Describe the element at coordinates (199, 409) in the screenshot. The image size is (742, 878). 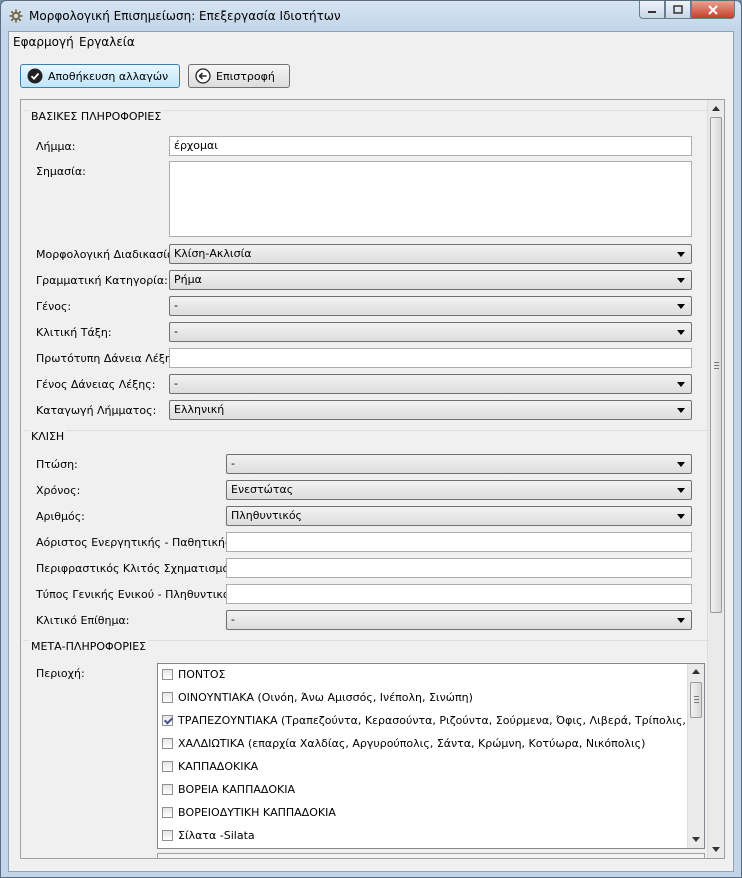
I see `lemma-origin-value: Ελληνική` at that location.